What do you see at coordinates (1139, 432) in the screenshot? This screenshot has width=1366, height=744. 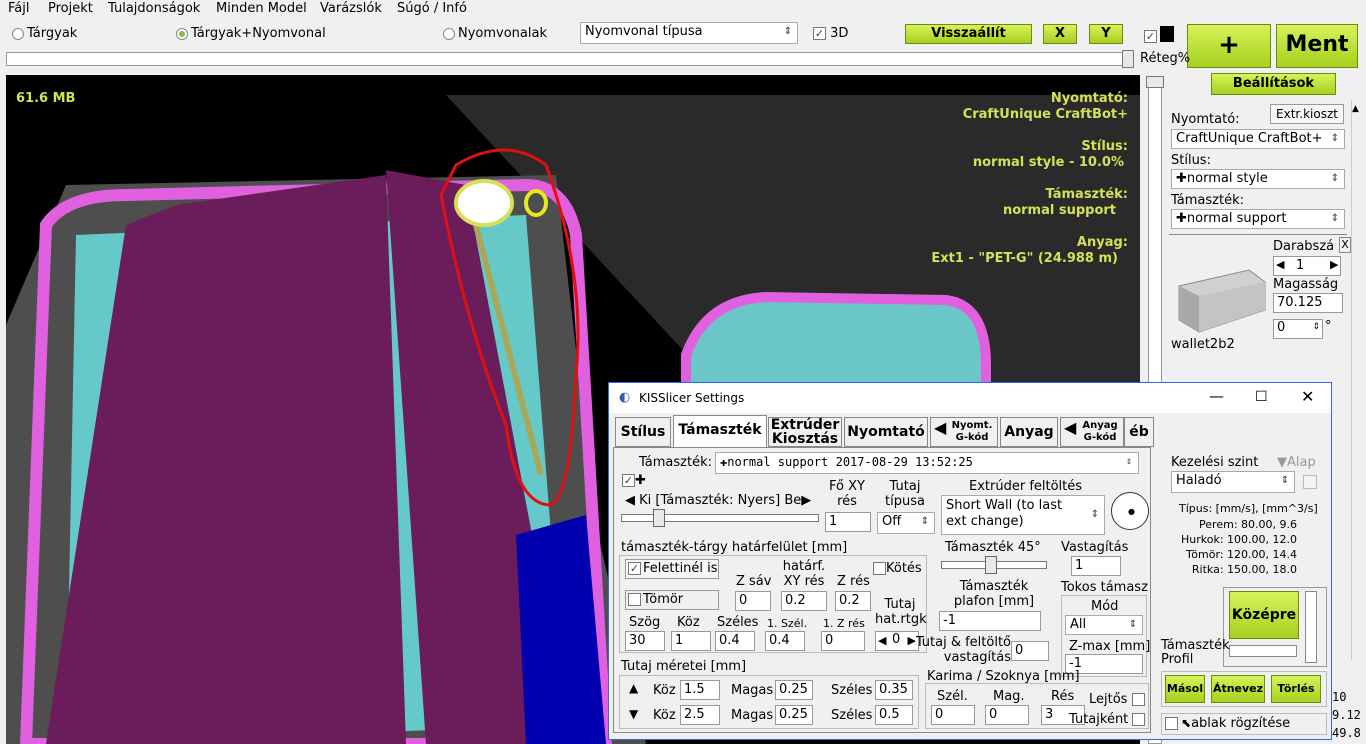 I see `tab-more: éb` at bounding box center [1139, 432].